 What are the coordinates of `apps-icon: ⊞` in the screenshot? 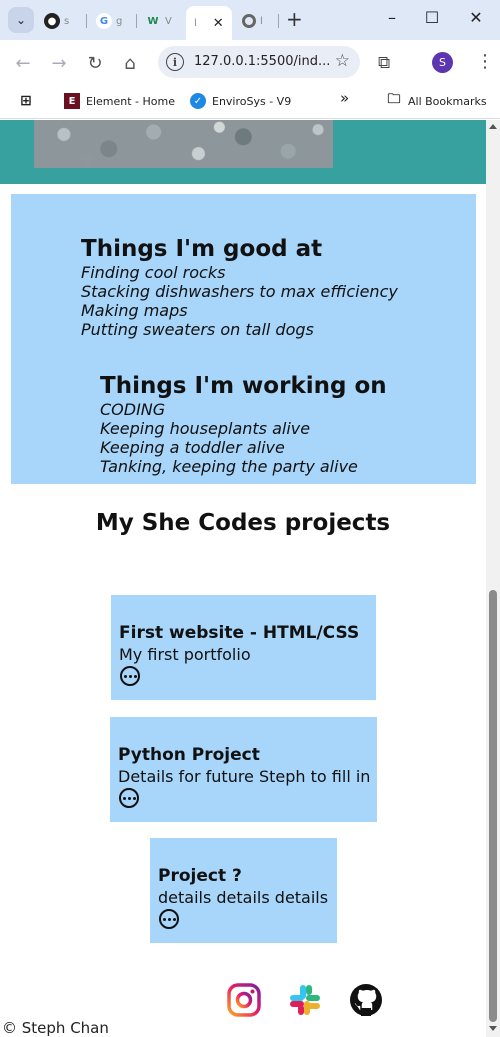 It's located at (26, 101).